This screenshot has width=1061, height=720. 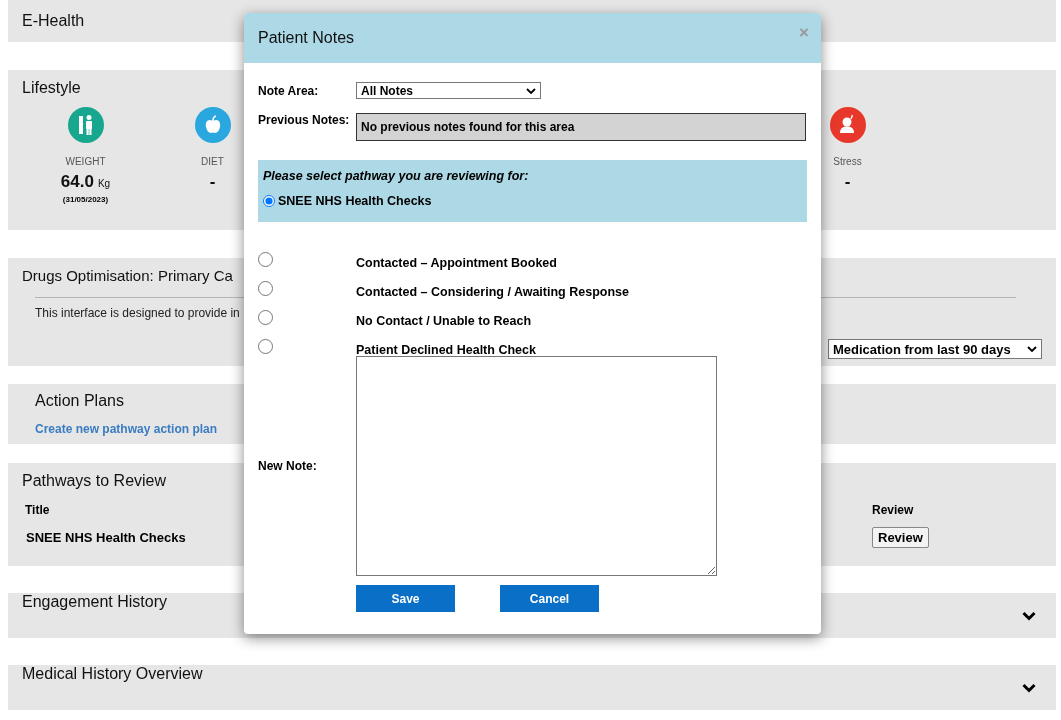 I want to click on head-icon, so click(x=847, y=125).